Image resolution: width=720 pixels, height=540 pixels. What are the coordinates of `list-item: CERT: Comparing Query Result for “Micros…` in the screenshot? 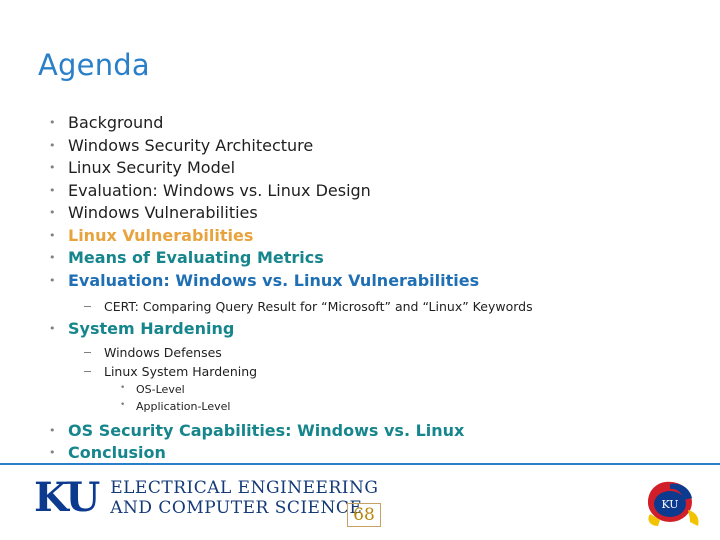 It's located at (363, 306).